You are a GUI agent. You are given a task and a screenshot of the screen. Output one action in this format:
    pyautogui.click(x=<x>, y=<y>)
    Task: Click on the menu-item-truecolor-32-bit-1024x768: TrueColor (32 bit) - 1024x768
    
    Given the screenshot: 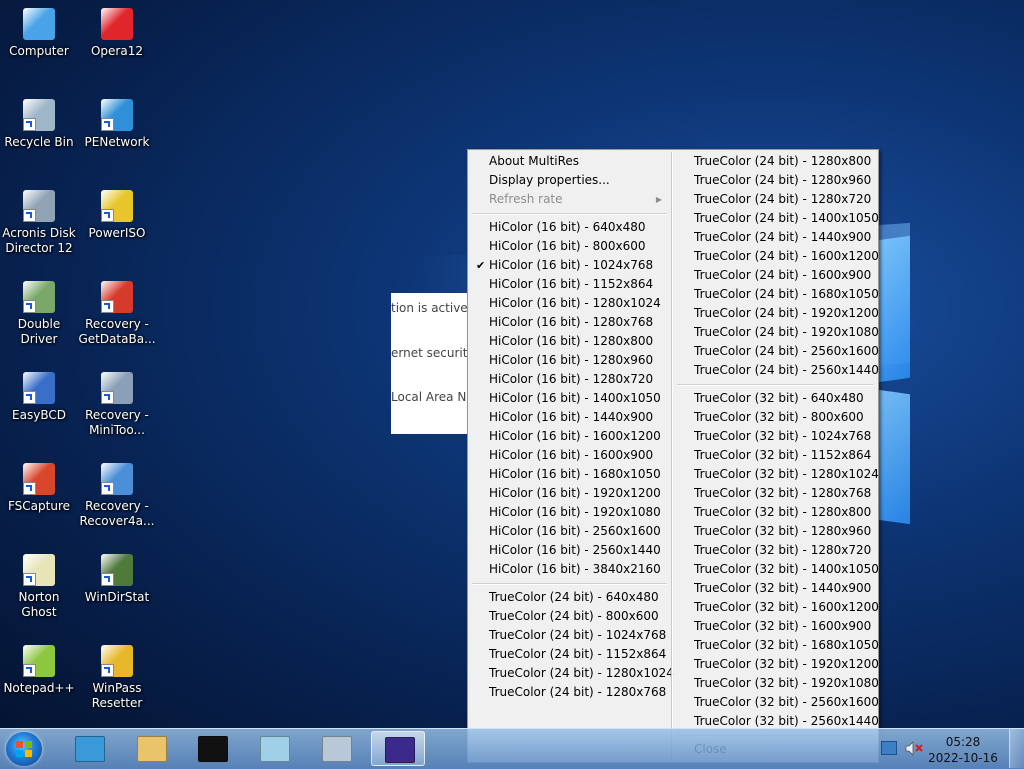 What is the action you would take?
    pyautogui.click(x=775, y=436)
    